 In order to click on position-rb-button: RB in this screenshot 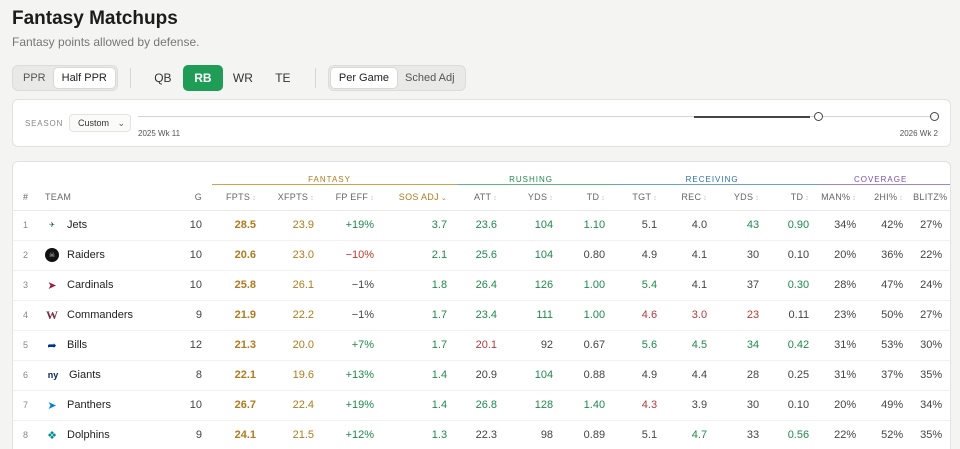, I will do `click(202, 78)`.